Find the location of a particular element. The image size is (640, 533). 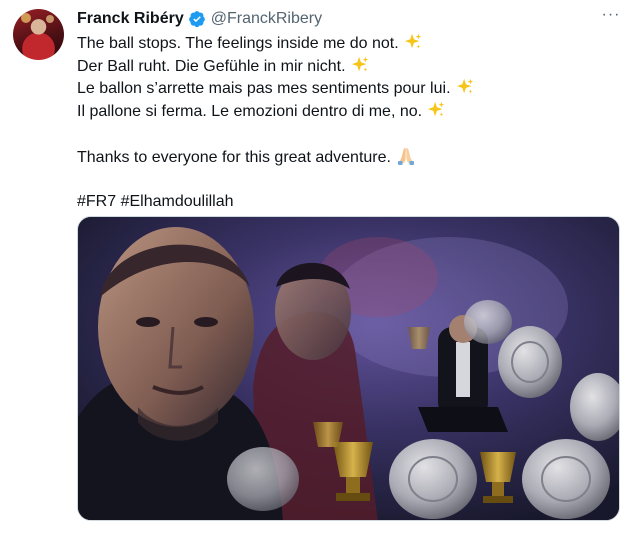

author-name: Franck Ribéry is located at coordinates (130, 19).